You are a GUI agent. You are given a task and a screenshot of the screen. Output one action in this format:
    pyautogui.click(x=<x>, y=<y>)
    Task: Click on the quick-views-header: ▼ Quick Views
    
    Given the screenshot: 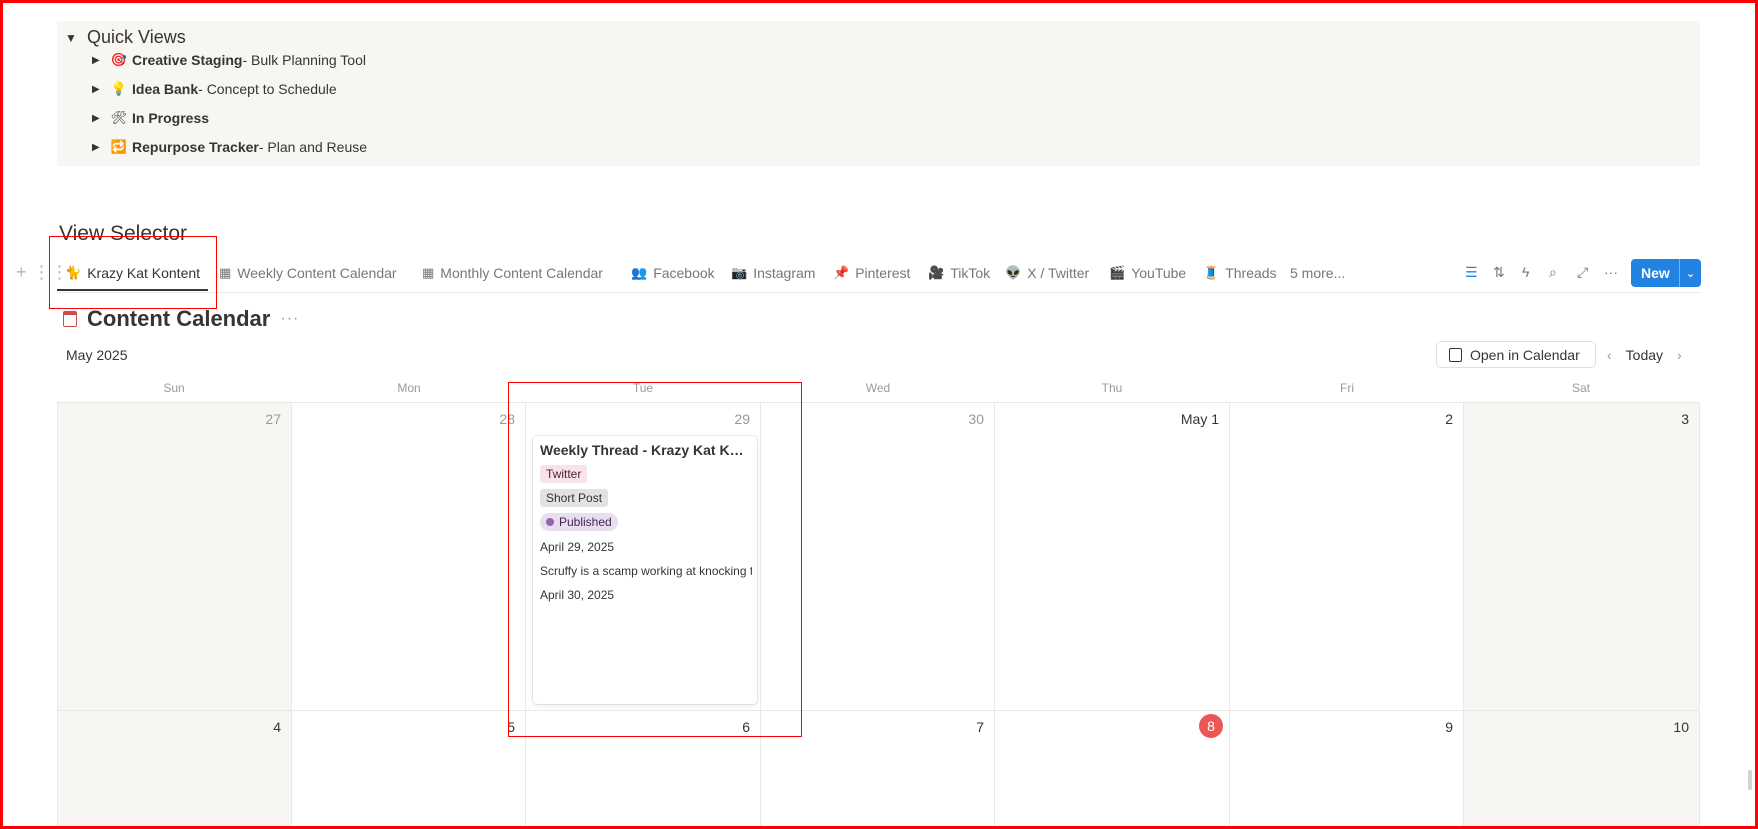 What is the action you would take?
    pyautogui.click(x=125, y=37)
    